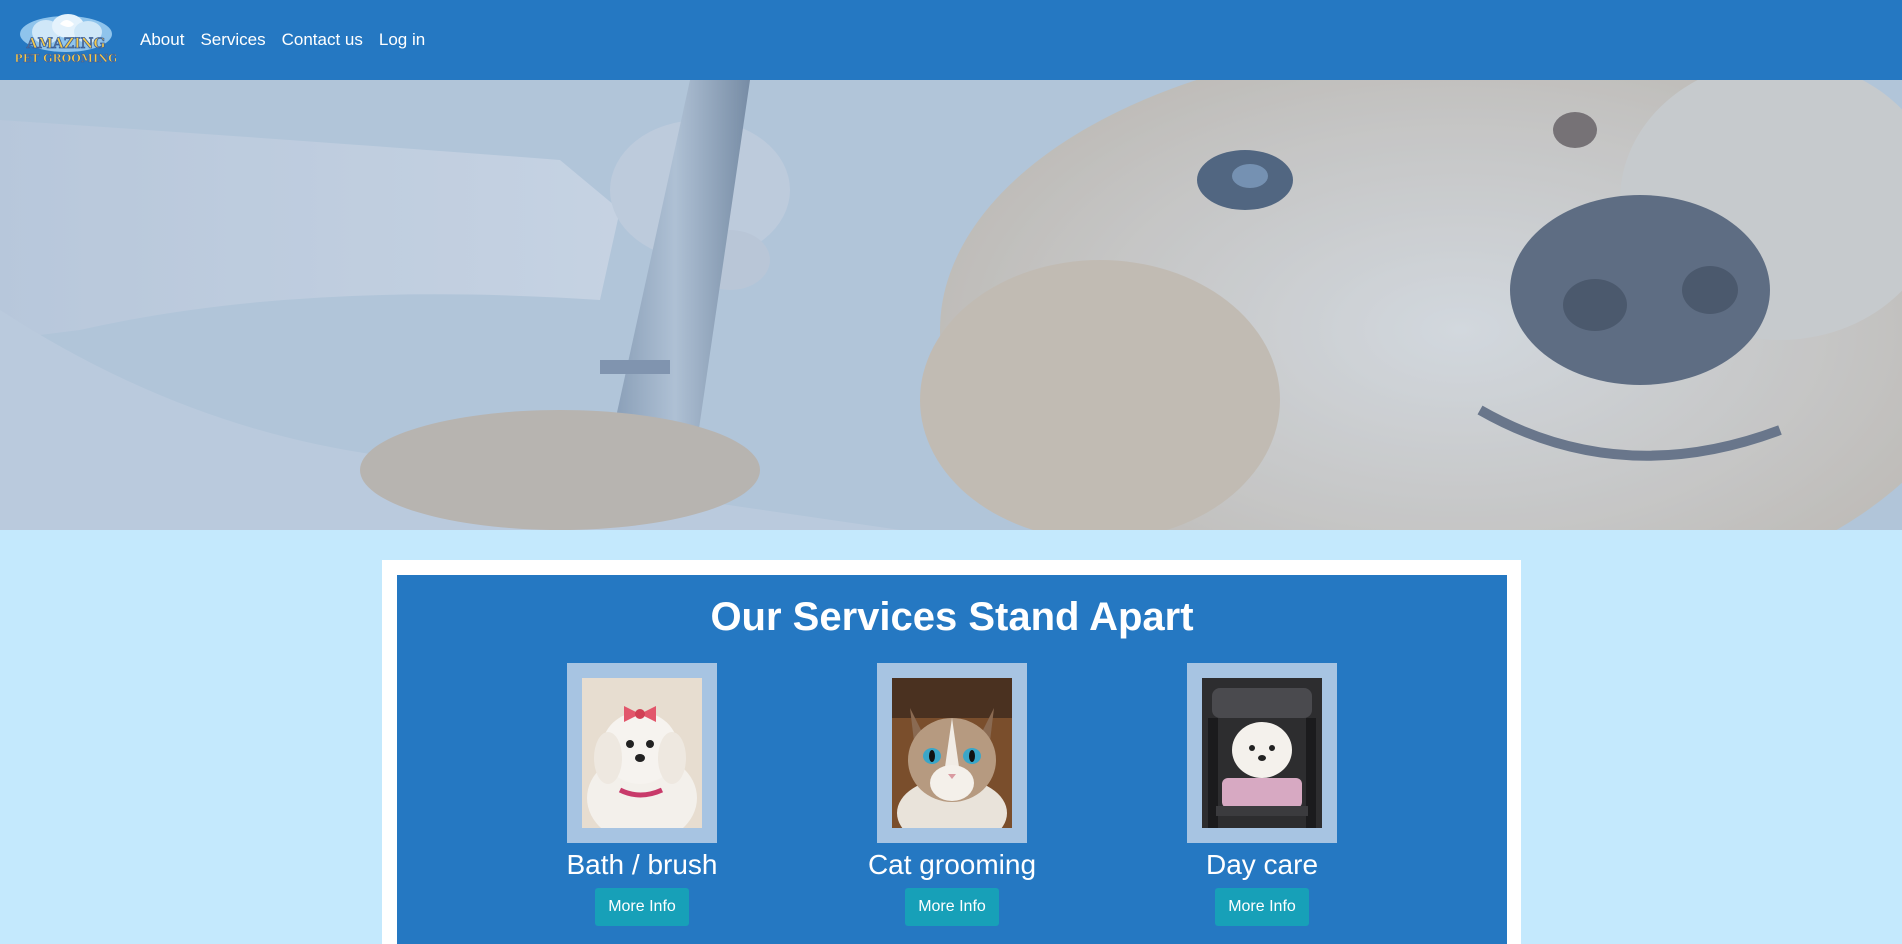  What do you see at coordinates (162, 40) in the screenshot?
I see `nav-about-link: About` at bounding box center [162, 40].